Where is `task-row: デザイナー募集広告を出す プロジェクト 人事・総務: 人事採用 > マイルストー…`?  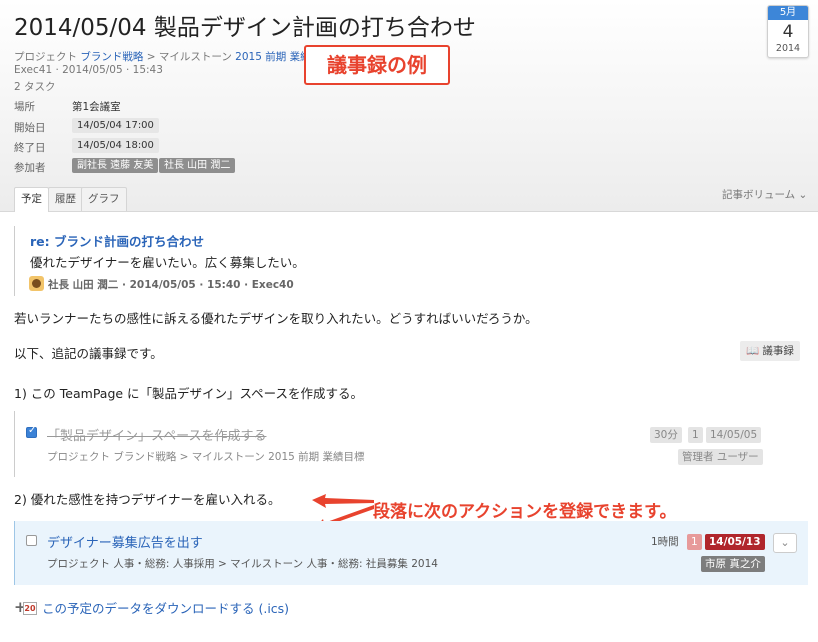
task-row: デザイナー募集広告を出す プロジェクト 人事・総務: 人事採用 > マイルストー… is located at coordinates (411, 553).